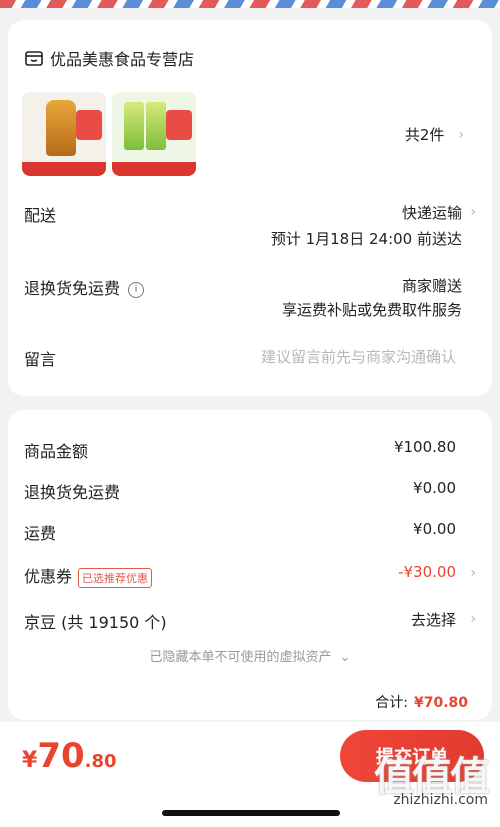 This screenshot has height=827, width=500. Describe the element at coordinates (40, 533) in the screenshot. I see `shipping-label: 运费` at that location.